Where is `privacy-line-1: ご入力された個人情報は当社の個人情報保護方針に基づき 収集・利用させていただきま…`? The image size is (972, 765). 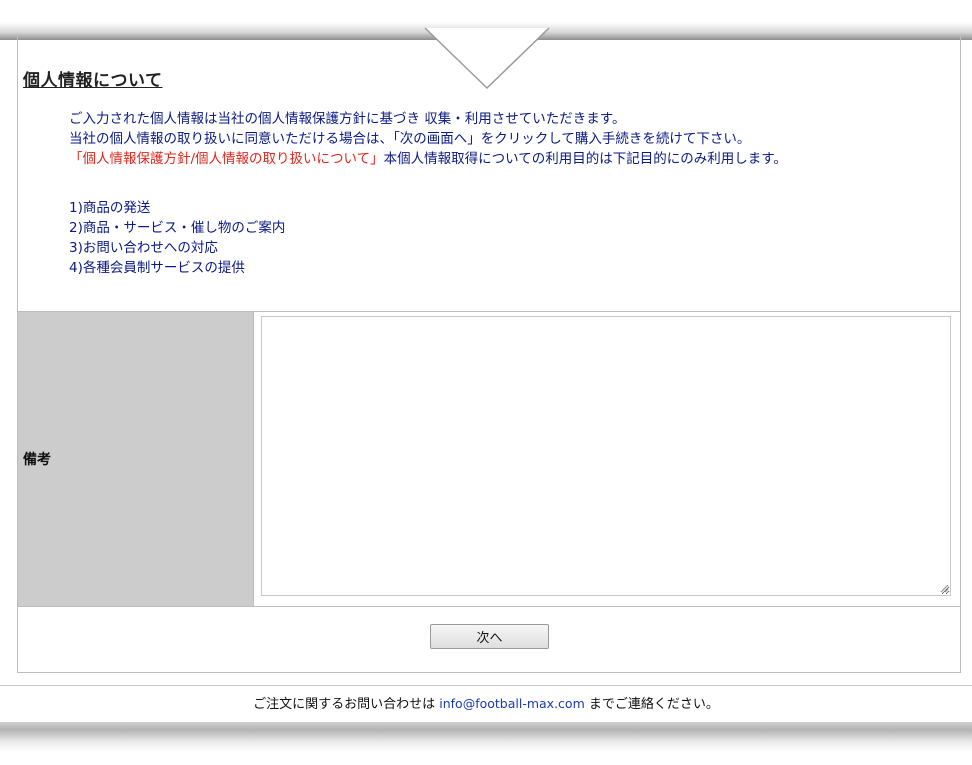
privacy-line-1: ご入力された個人情報は当社の個人情報保護方針に基づき 収集・利用させていただきま… is located at coordinates (347, 119).